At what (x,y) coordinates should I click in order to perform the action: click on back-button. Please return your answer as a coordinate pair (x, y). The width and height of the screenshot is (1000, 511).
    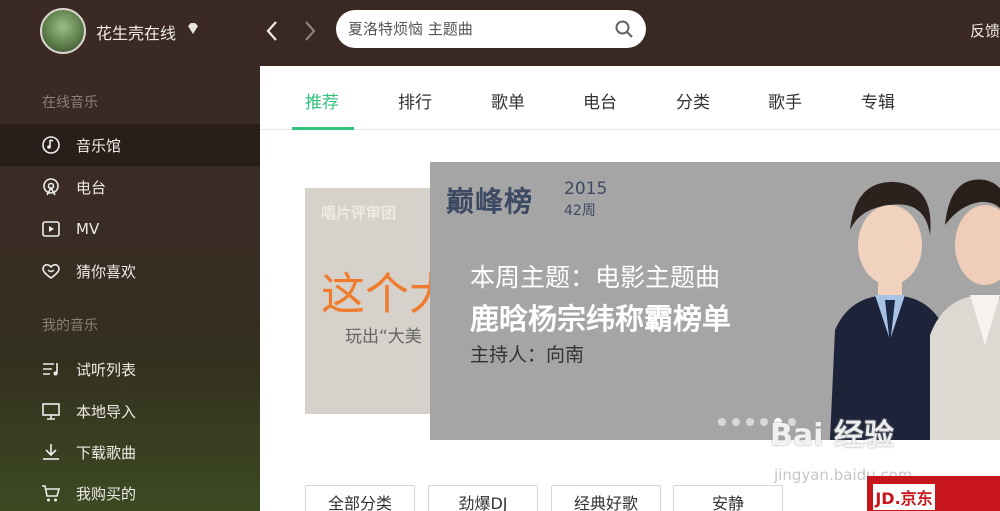
    Looking at the image, I should click on (272, 31).